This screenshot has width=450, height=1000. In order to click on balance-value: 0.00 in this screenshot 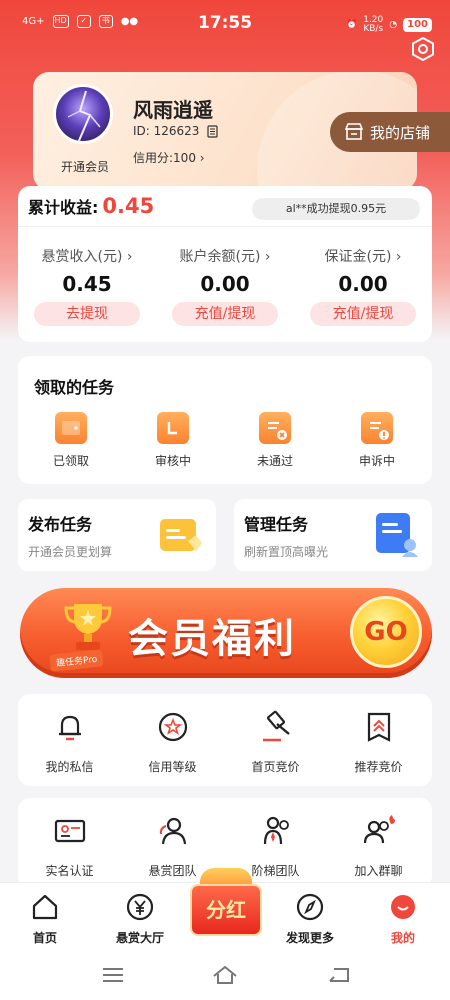, I will do `click(225, 284)`.